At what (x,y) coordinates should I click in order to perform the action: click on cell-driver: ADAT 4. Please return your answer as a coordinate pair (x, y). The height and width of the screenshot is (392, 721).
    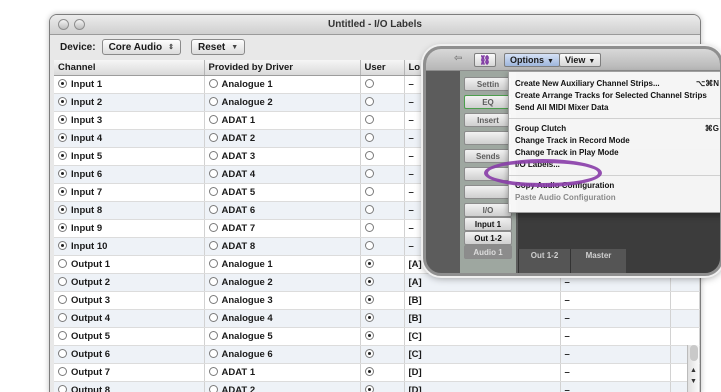
    Looking at the image, I should click on (282, 174).